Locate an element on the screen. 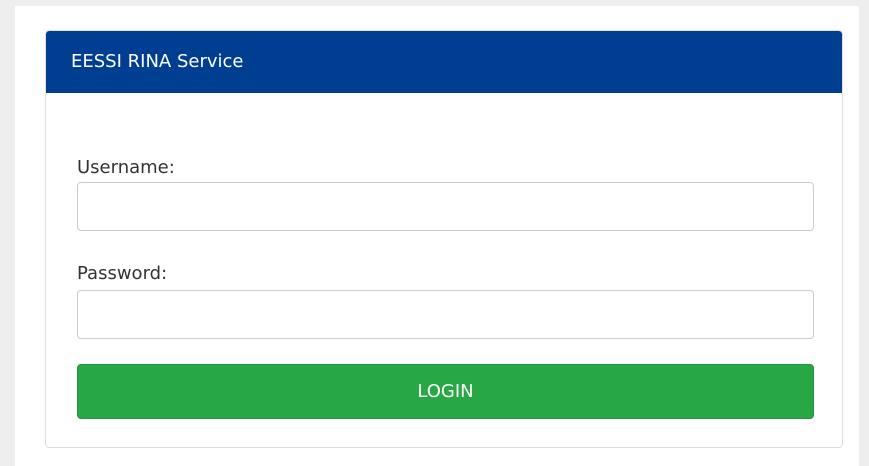  password-input is located at coordinates (445, 314).